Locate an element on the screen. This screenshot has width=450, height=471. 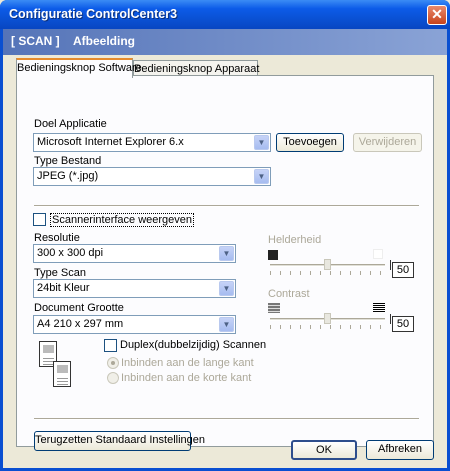
tab-software-button: Bedieningsknop Software is located at coordinates (79, 68).